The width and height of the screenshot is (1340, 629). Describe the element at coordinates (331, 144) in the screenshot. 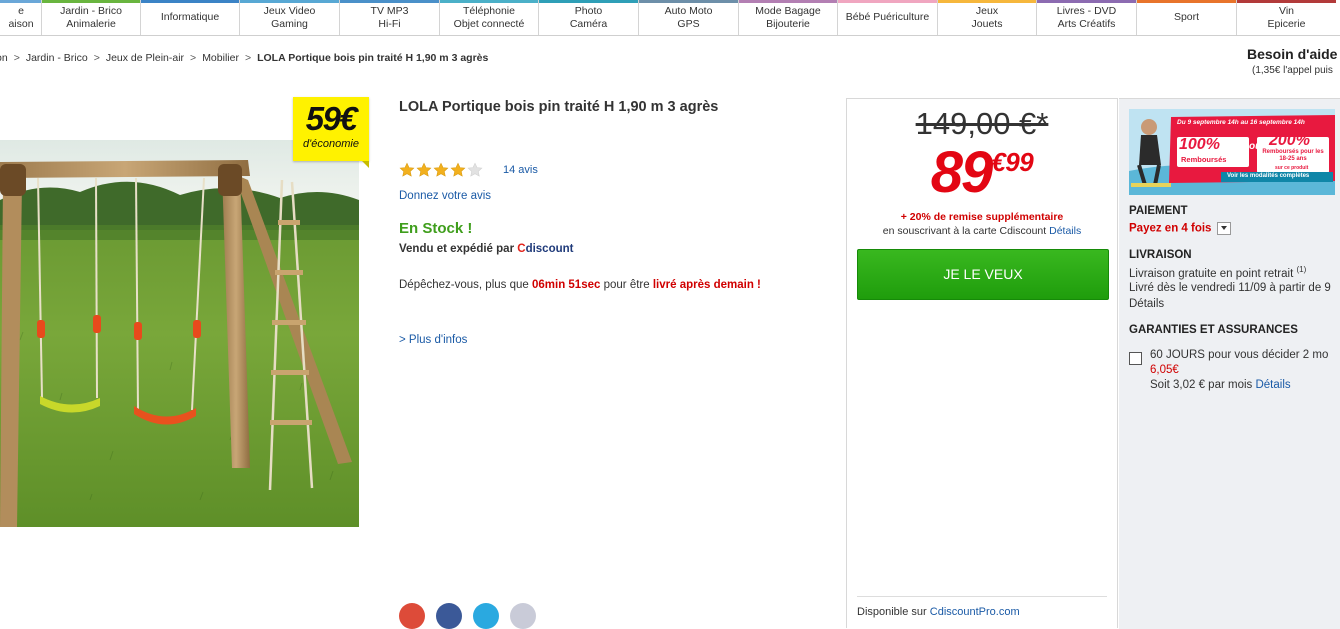

I see `savings-label: d'économie` at that location.